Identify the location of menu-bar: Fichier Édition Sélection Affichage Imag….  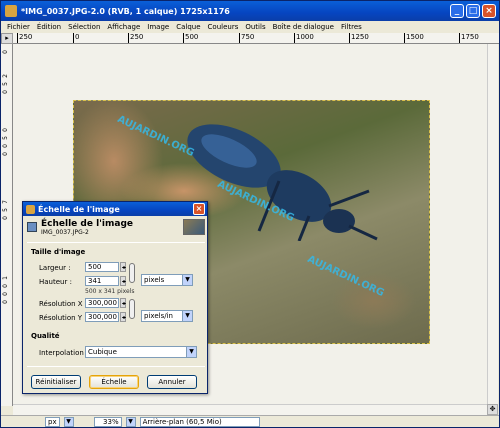
(250, 27).